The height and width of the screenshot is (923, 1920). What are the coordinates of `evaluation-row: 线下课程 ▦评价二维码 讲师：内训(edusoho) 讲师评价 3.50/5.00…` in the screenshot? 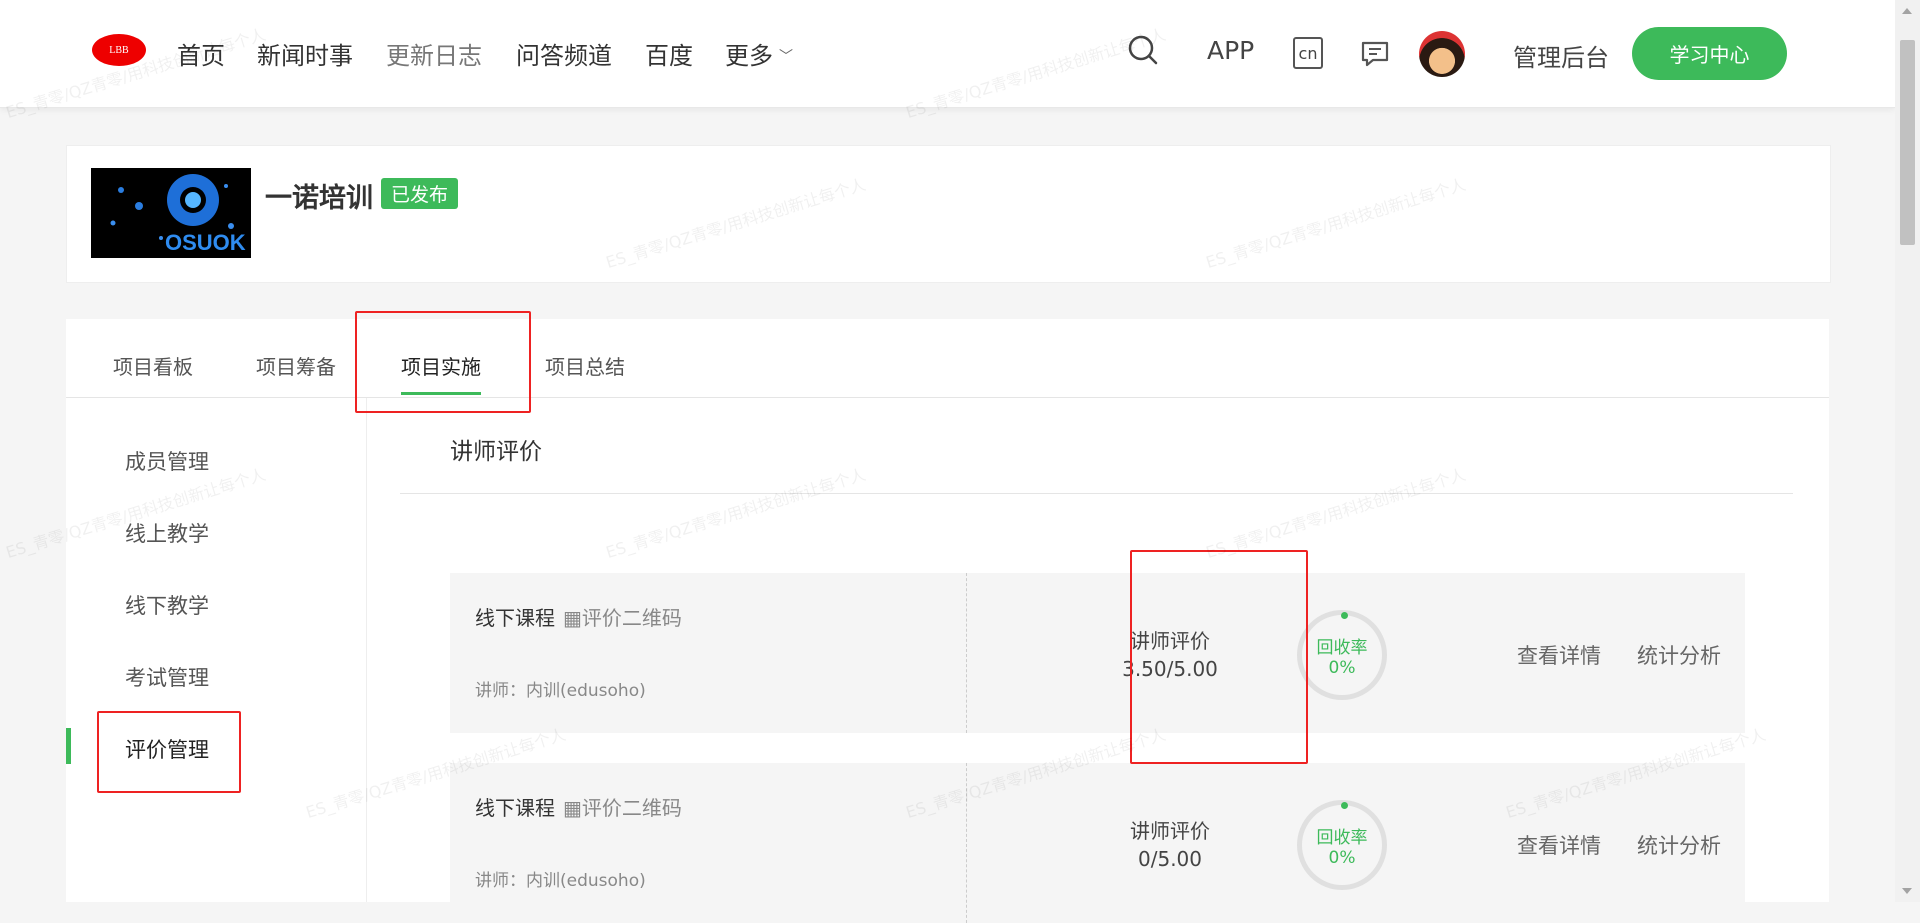 It's located at (1097, 653).